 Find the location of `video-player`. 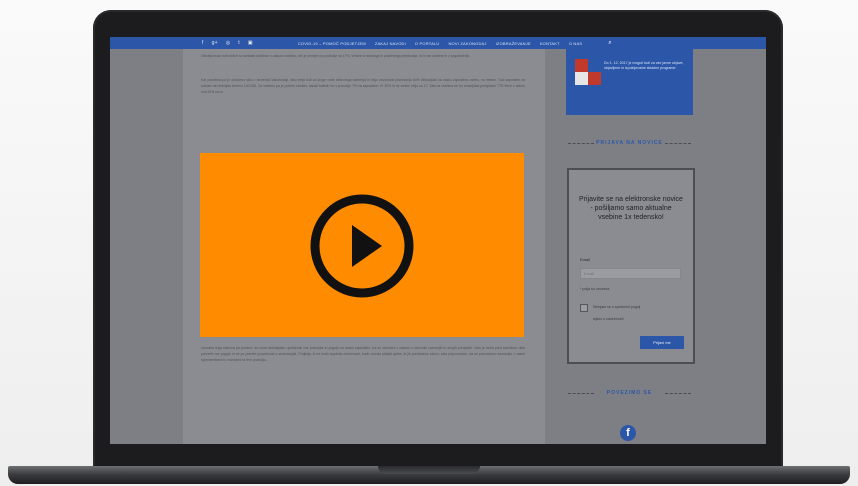

video-player is located at coordinates (362, 245).